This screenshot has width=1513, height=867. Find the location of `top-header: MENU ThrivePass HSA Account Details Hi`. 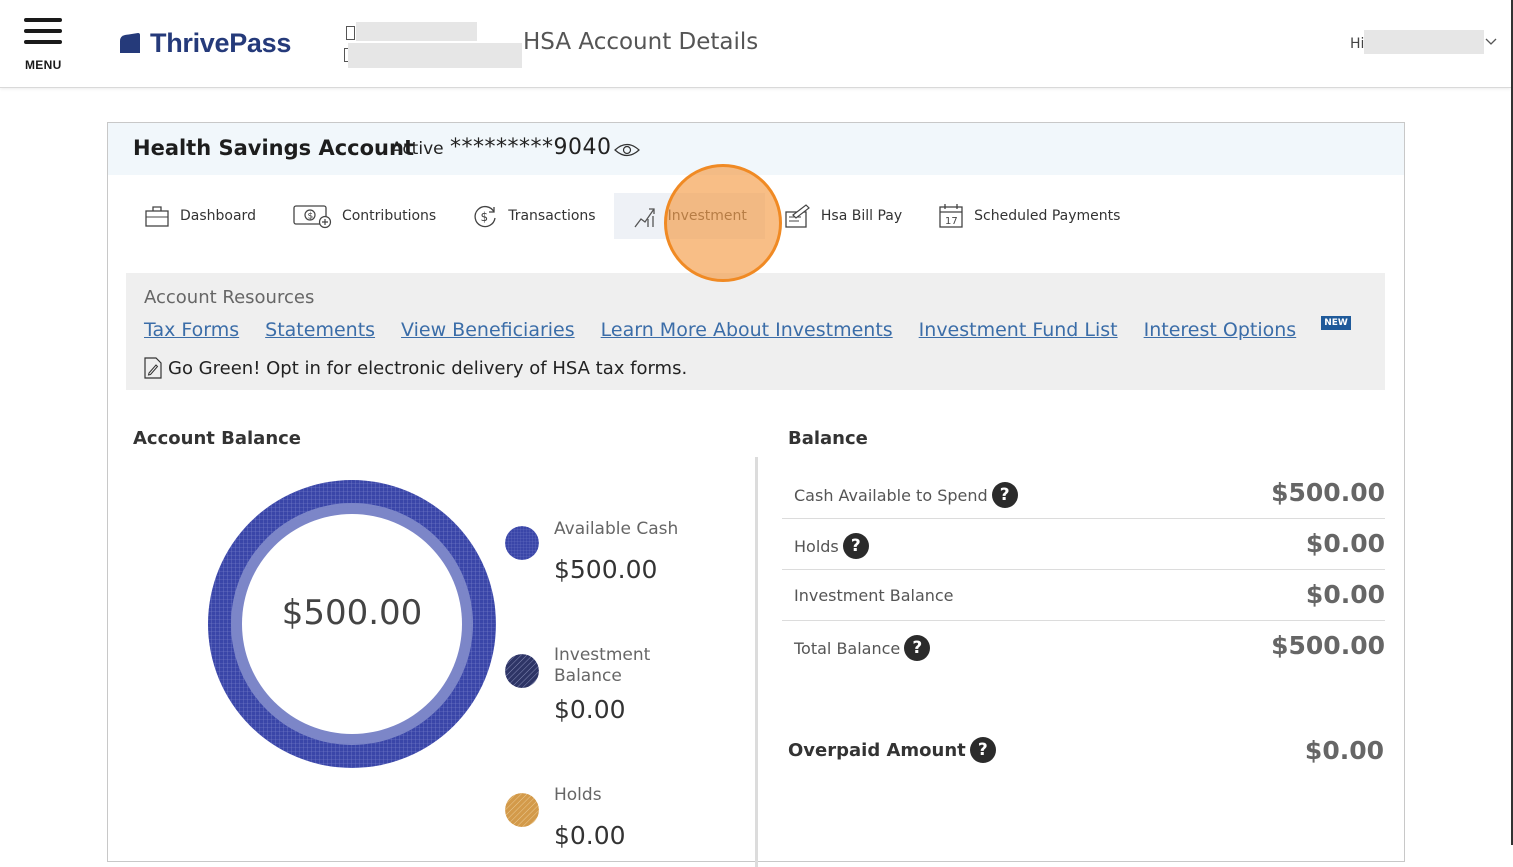

top-header: MENU ThrivePass HSA Account Details Hi is located at coordinates (755, 44).